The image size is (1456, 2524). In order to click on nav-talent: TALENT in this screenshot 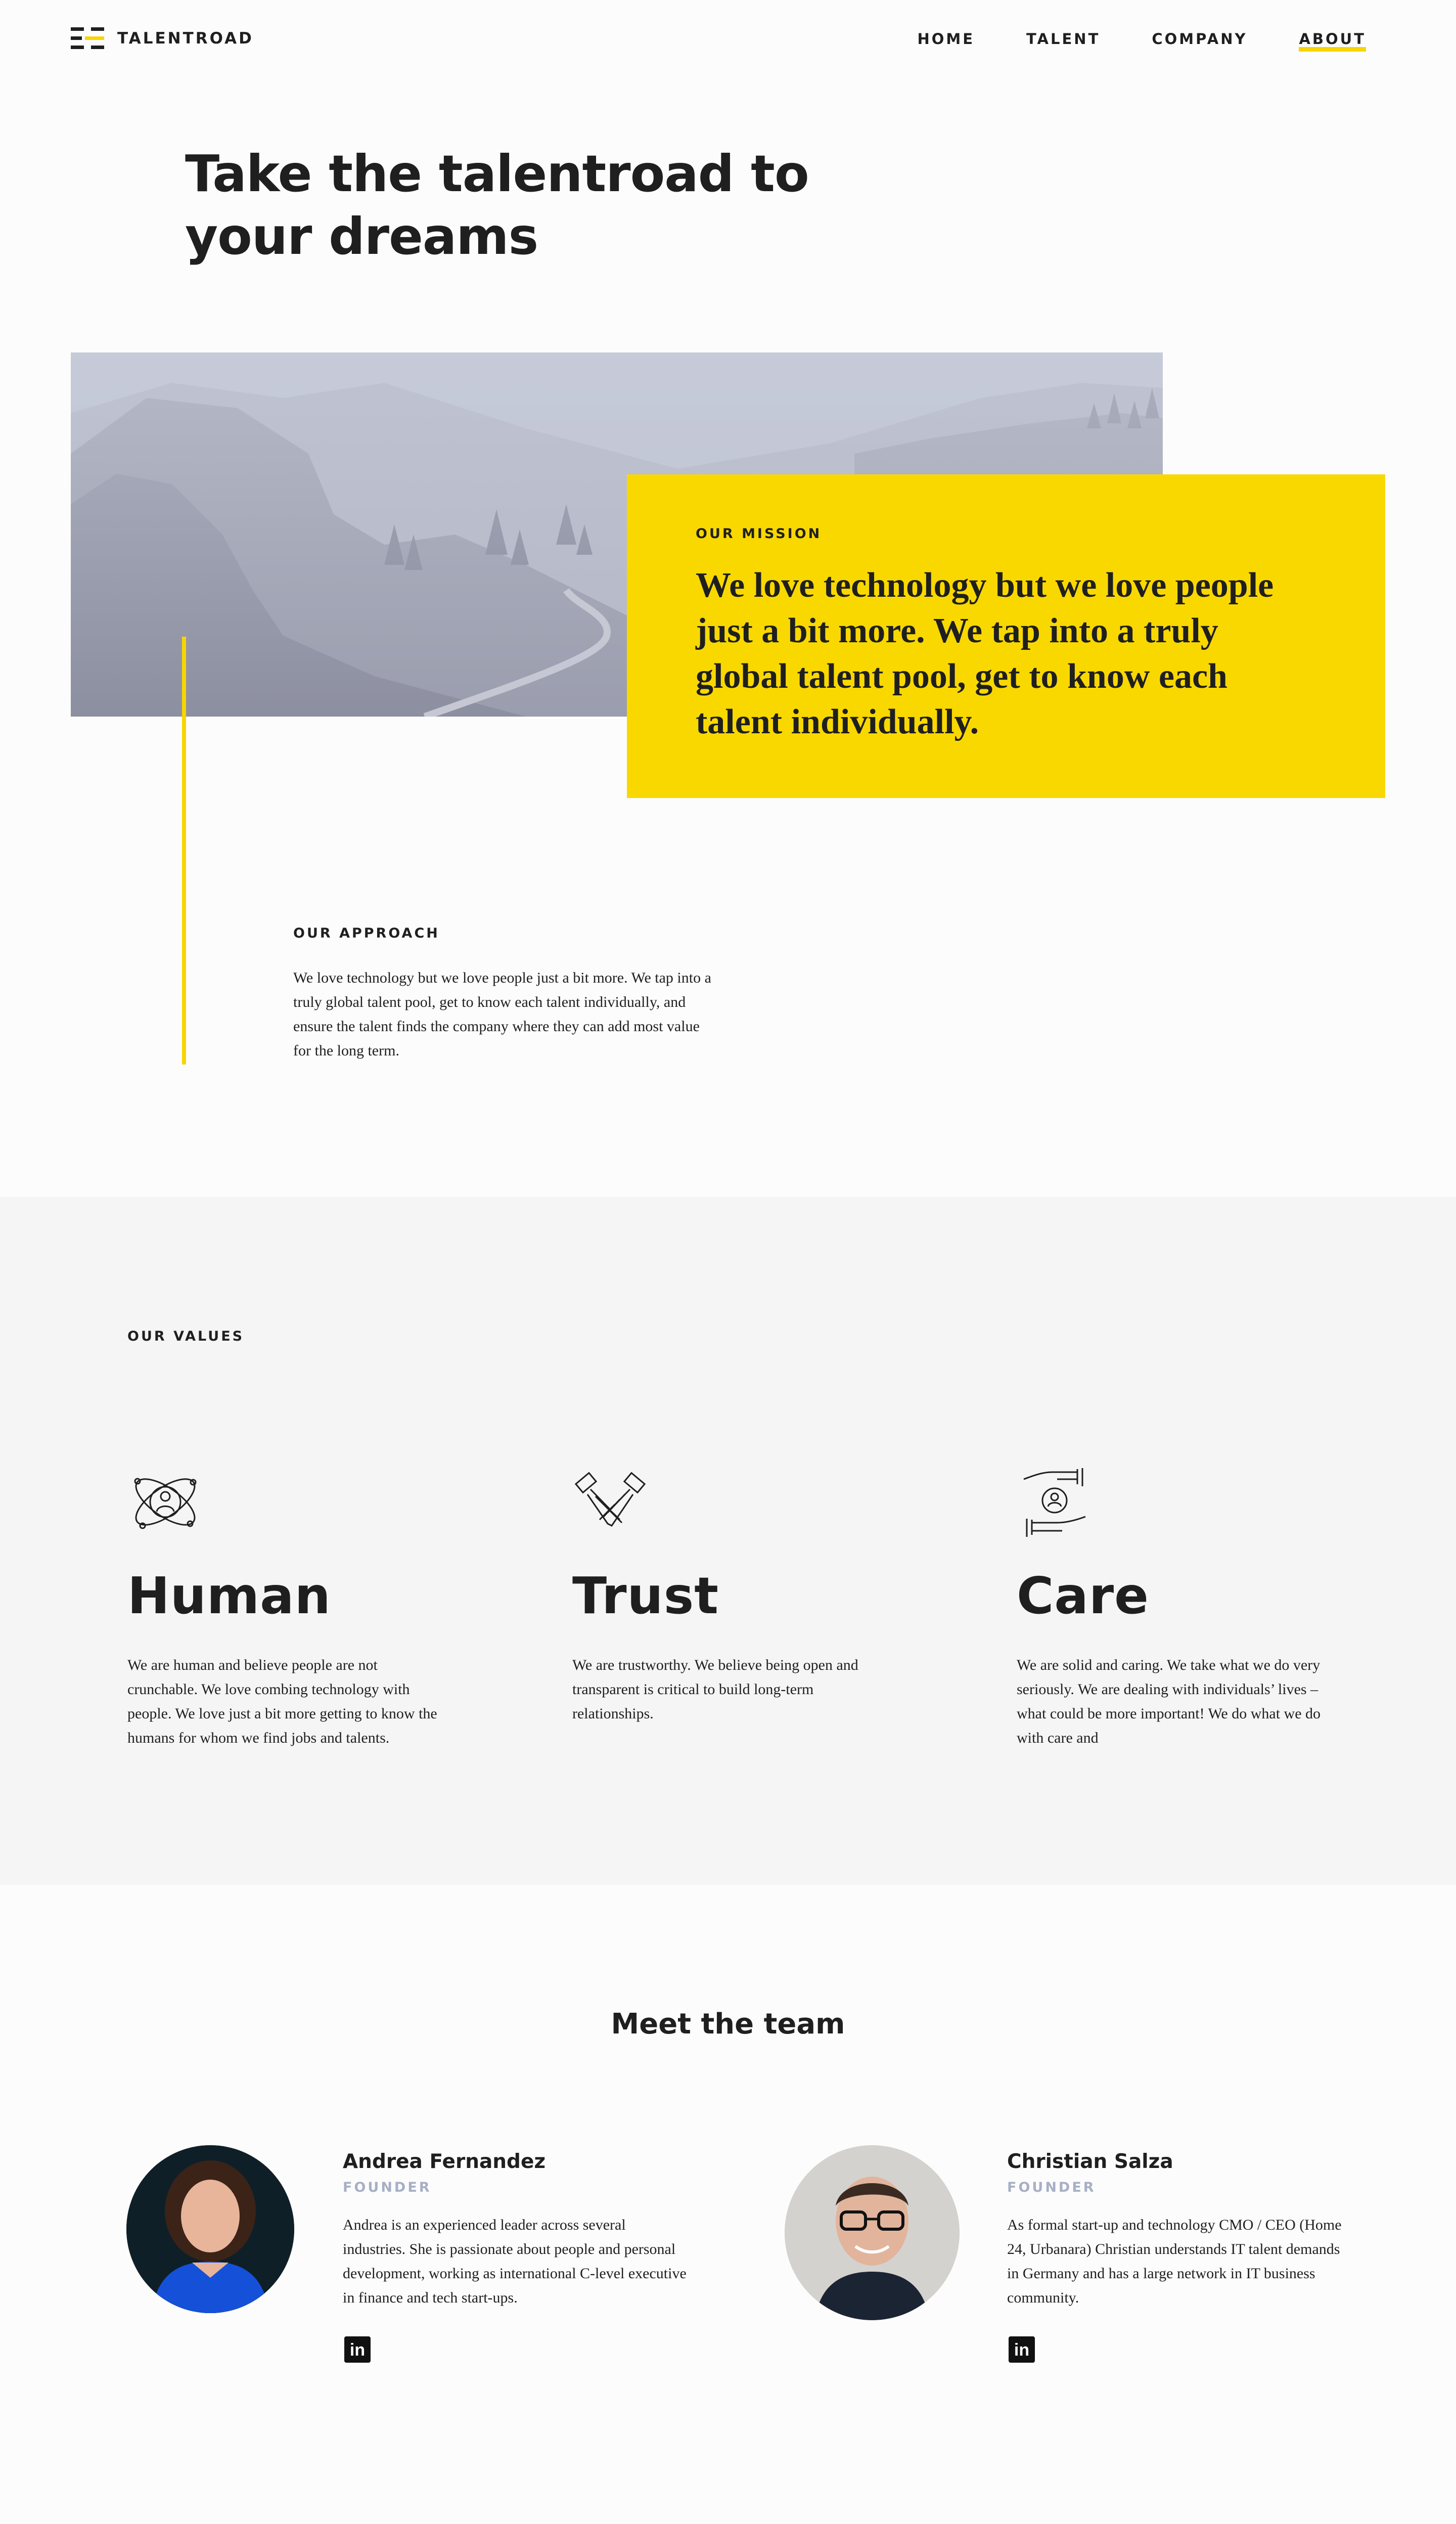, I will do `click(1063, 40)`.